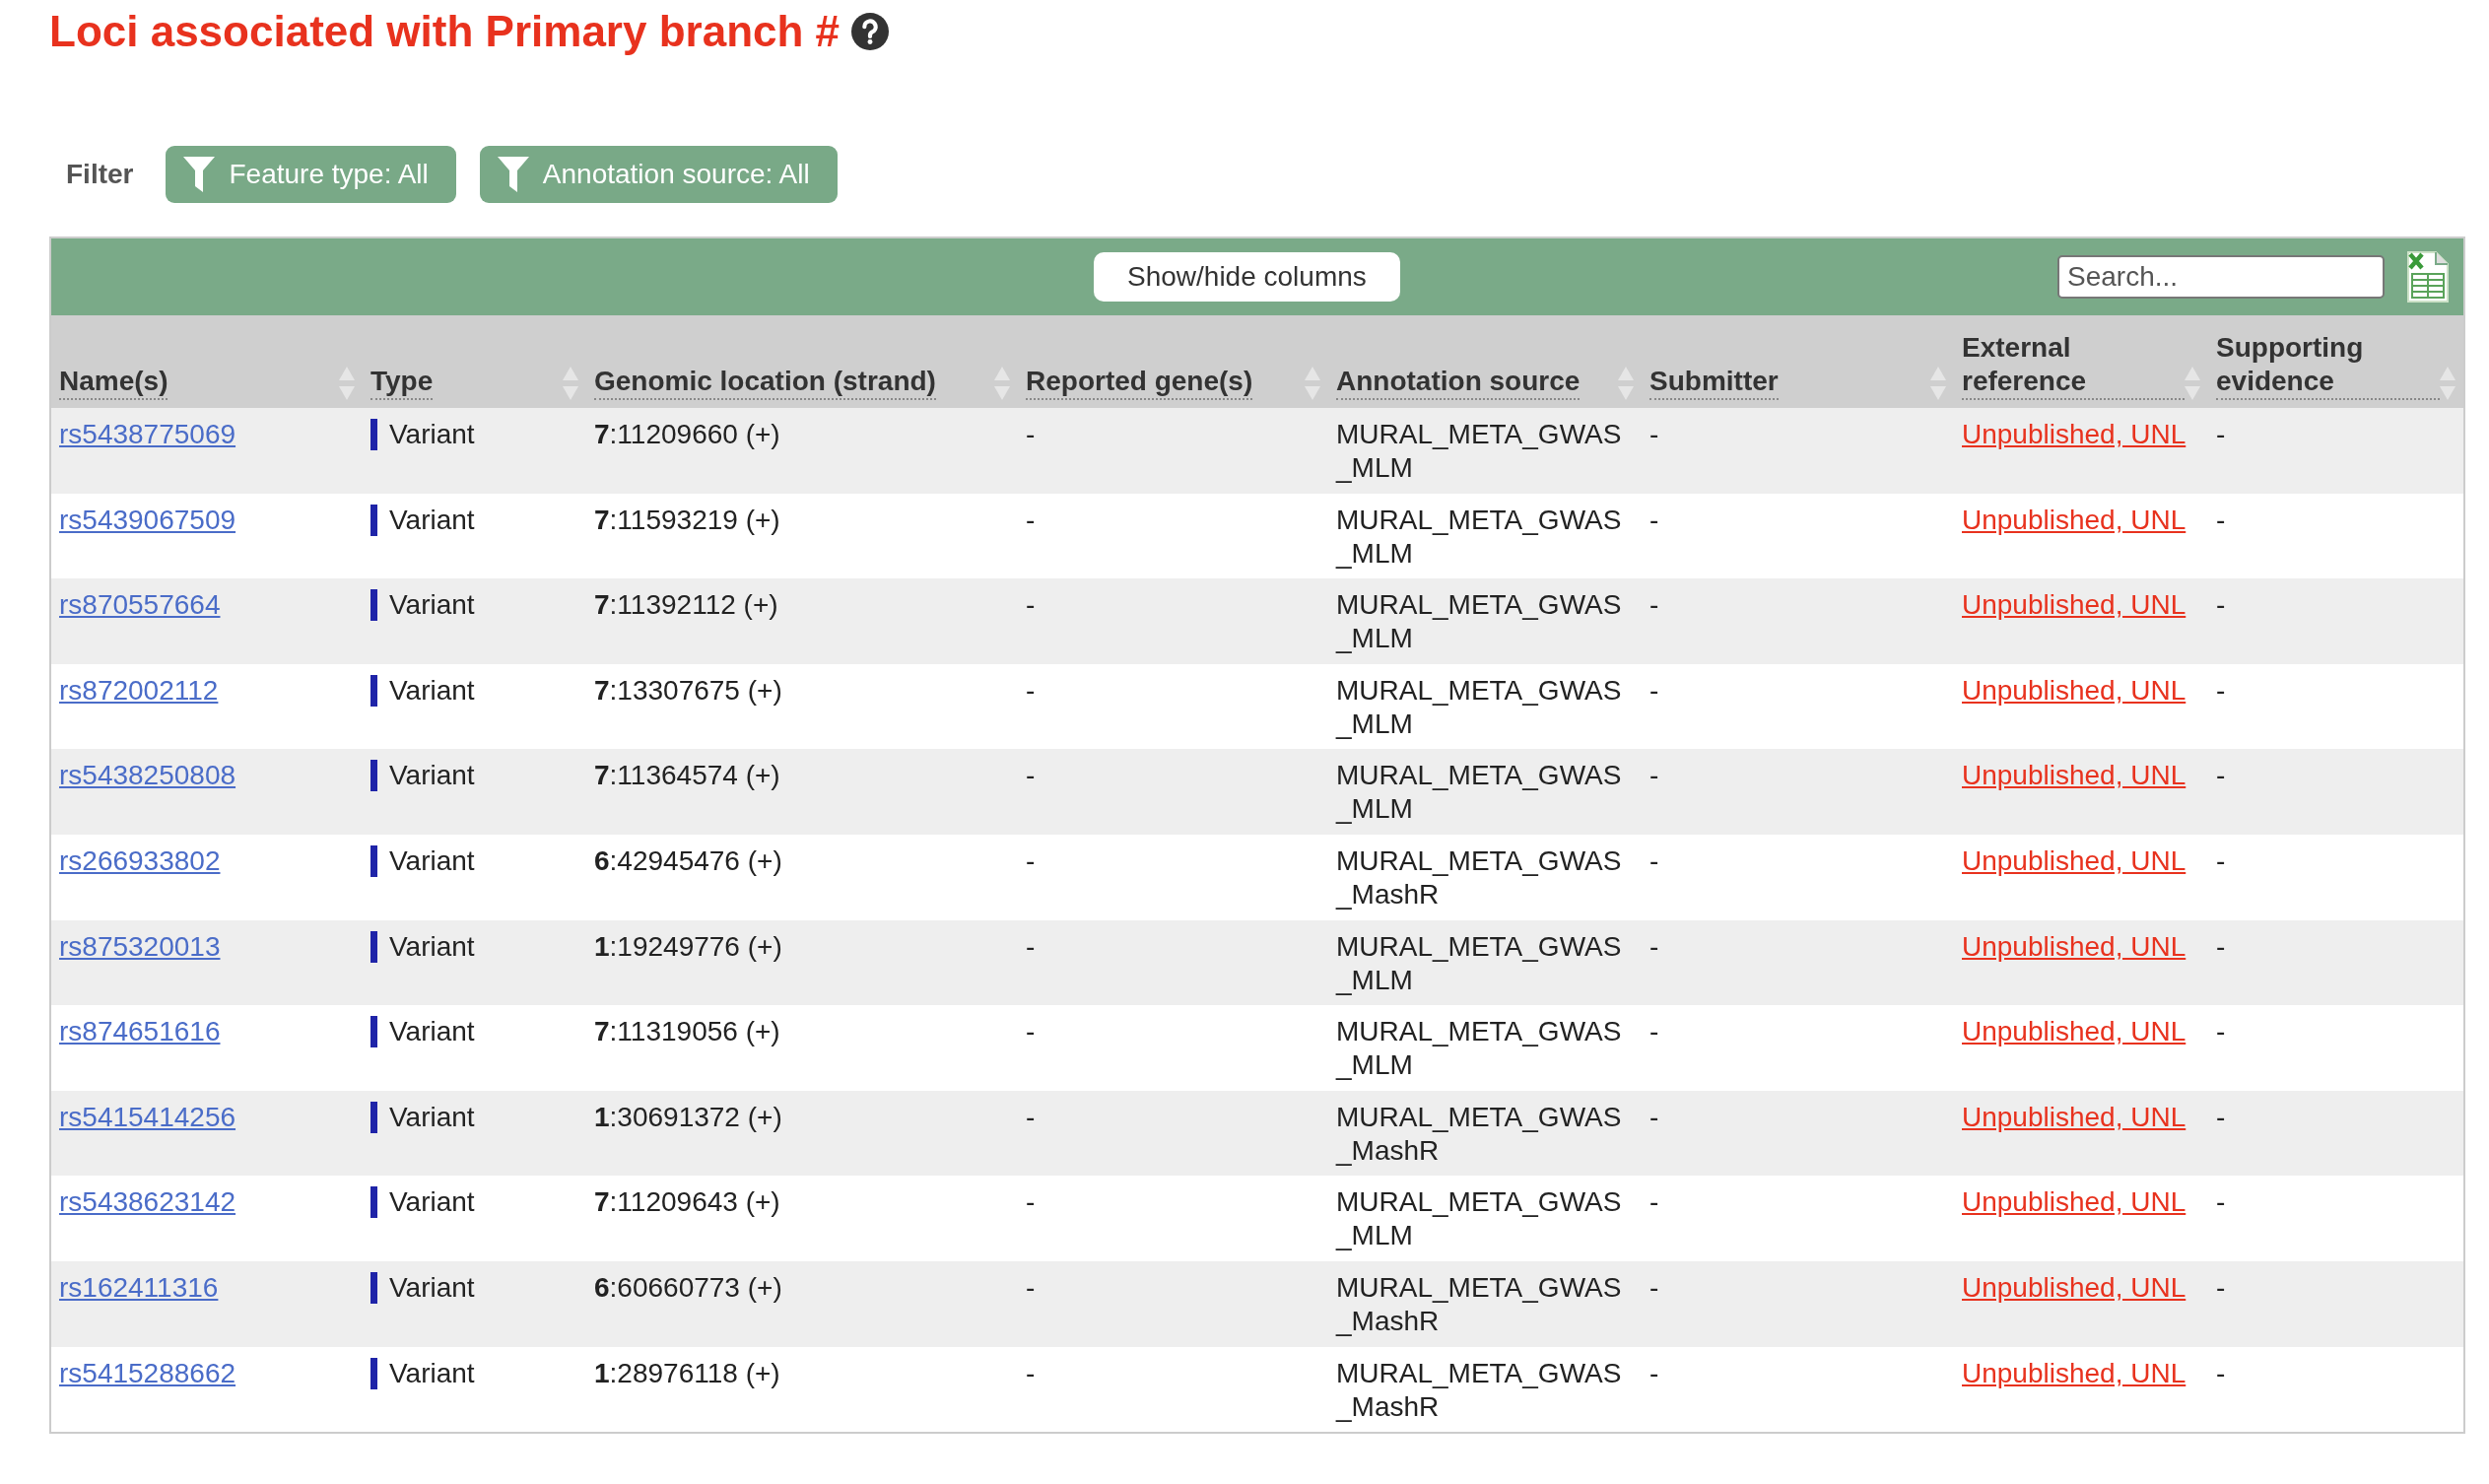 The image size is (2489, 1484). I want to click on locus-name-link: rs870557664, so click(140, 605).